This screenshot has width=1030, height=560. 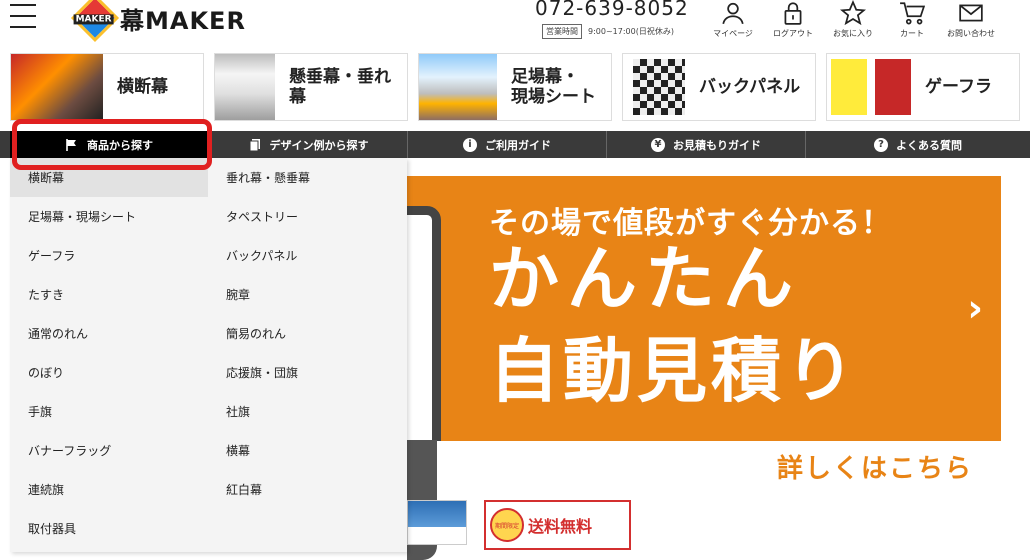 What do you see at coordinates (631, 31) in the screenshot?
I see `hours-text: 9:00~17:00(日祝休み)` at bounding box center [631, 31].